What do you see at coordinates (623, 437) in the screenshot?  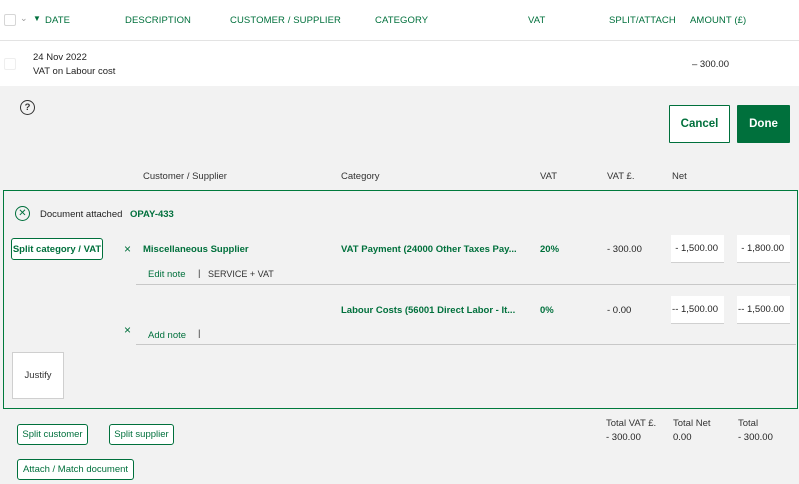 I see `total-vat-value: - 300.00` at bounding box center [623, 437].